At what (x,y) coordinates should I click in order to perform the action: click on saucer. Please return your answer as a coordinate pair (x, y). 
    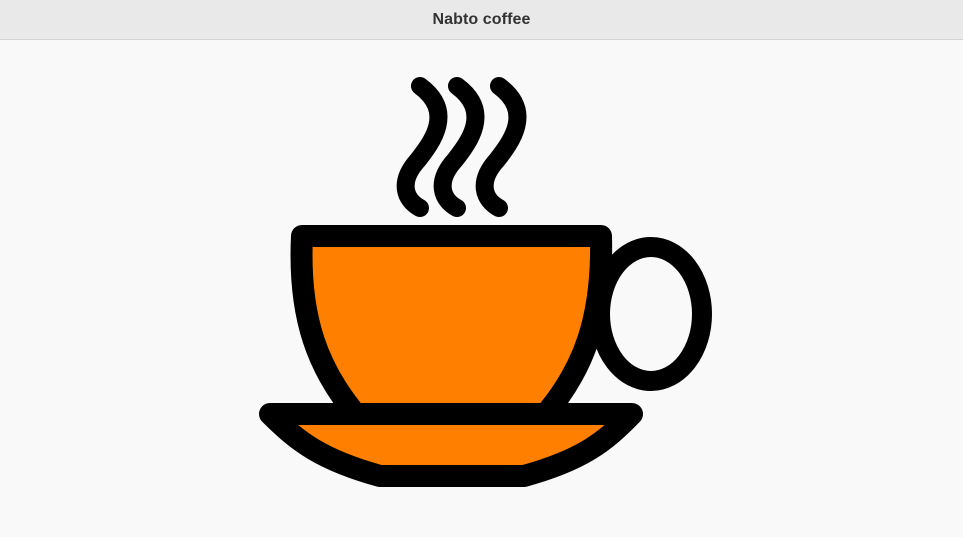
    Looking at the image, I should click on (451, 445).